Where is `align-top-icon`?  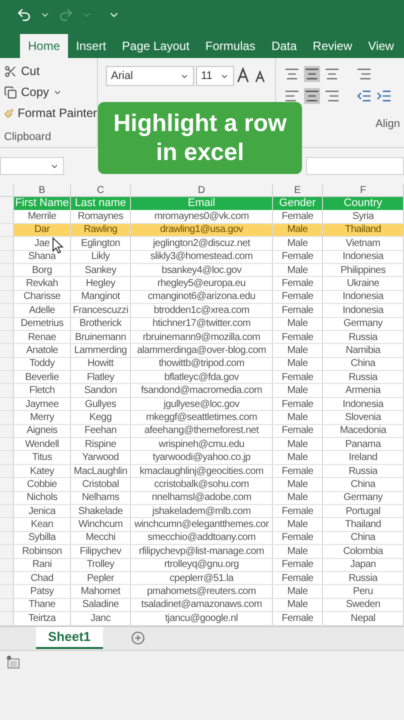
align-top-icon is located at coordinates (292, 74).